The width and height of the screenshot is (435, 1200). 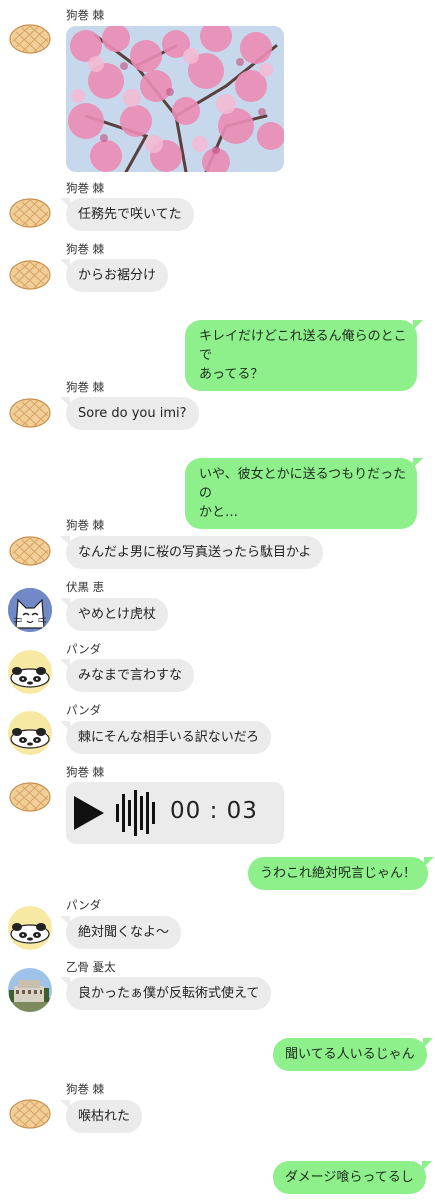 What do you see at coordinates (127, 214) in the screenshot?
I see `message-bubble-incoming: 任務先で咲いてた` at bounding box center [127, 214].